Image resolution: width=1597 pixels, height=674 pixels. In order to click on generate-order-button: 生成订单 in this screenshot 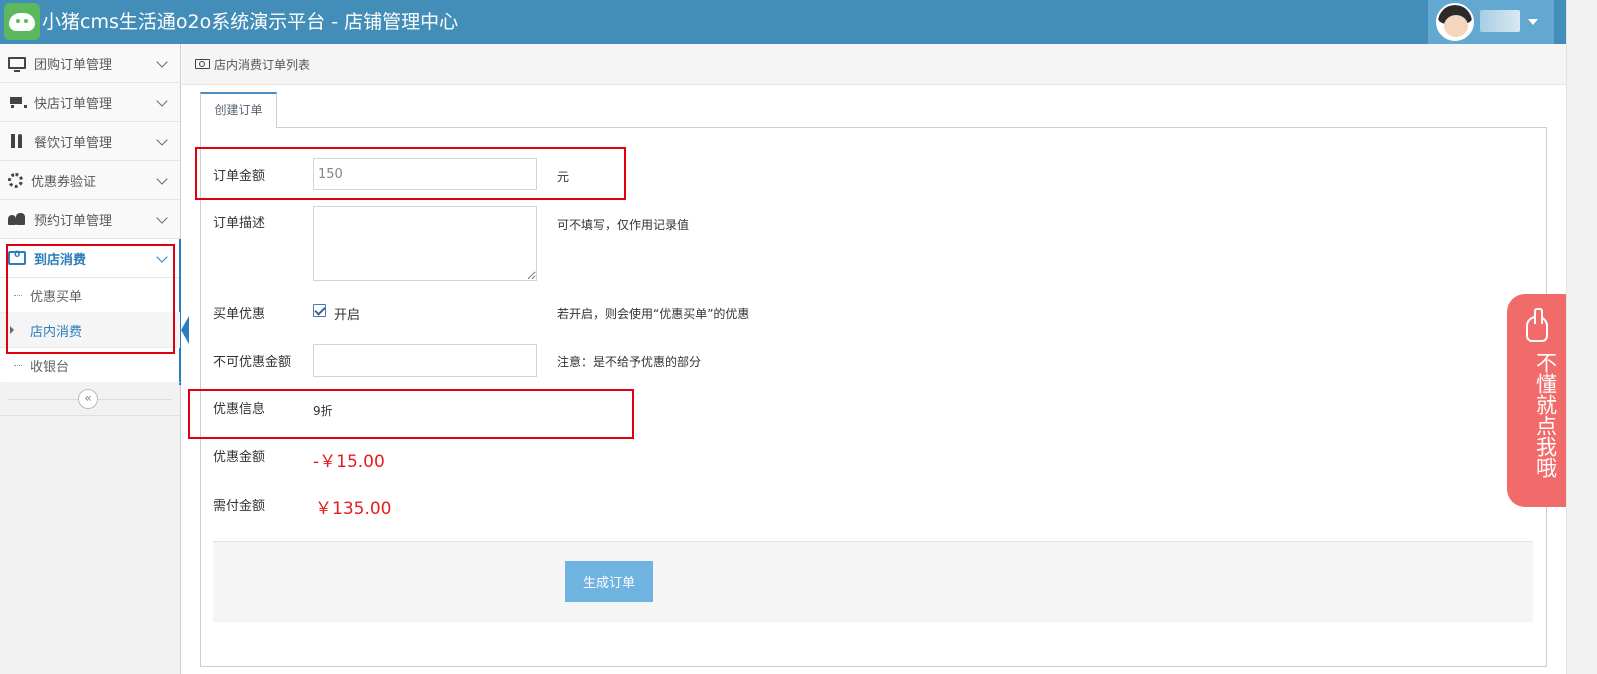, I will do `click(609, 581)`.